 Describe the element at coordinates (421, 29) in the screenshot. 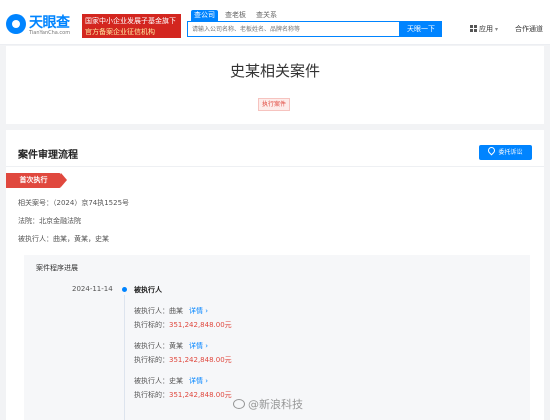

I see `search-button: 天眼一下` at that location.